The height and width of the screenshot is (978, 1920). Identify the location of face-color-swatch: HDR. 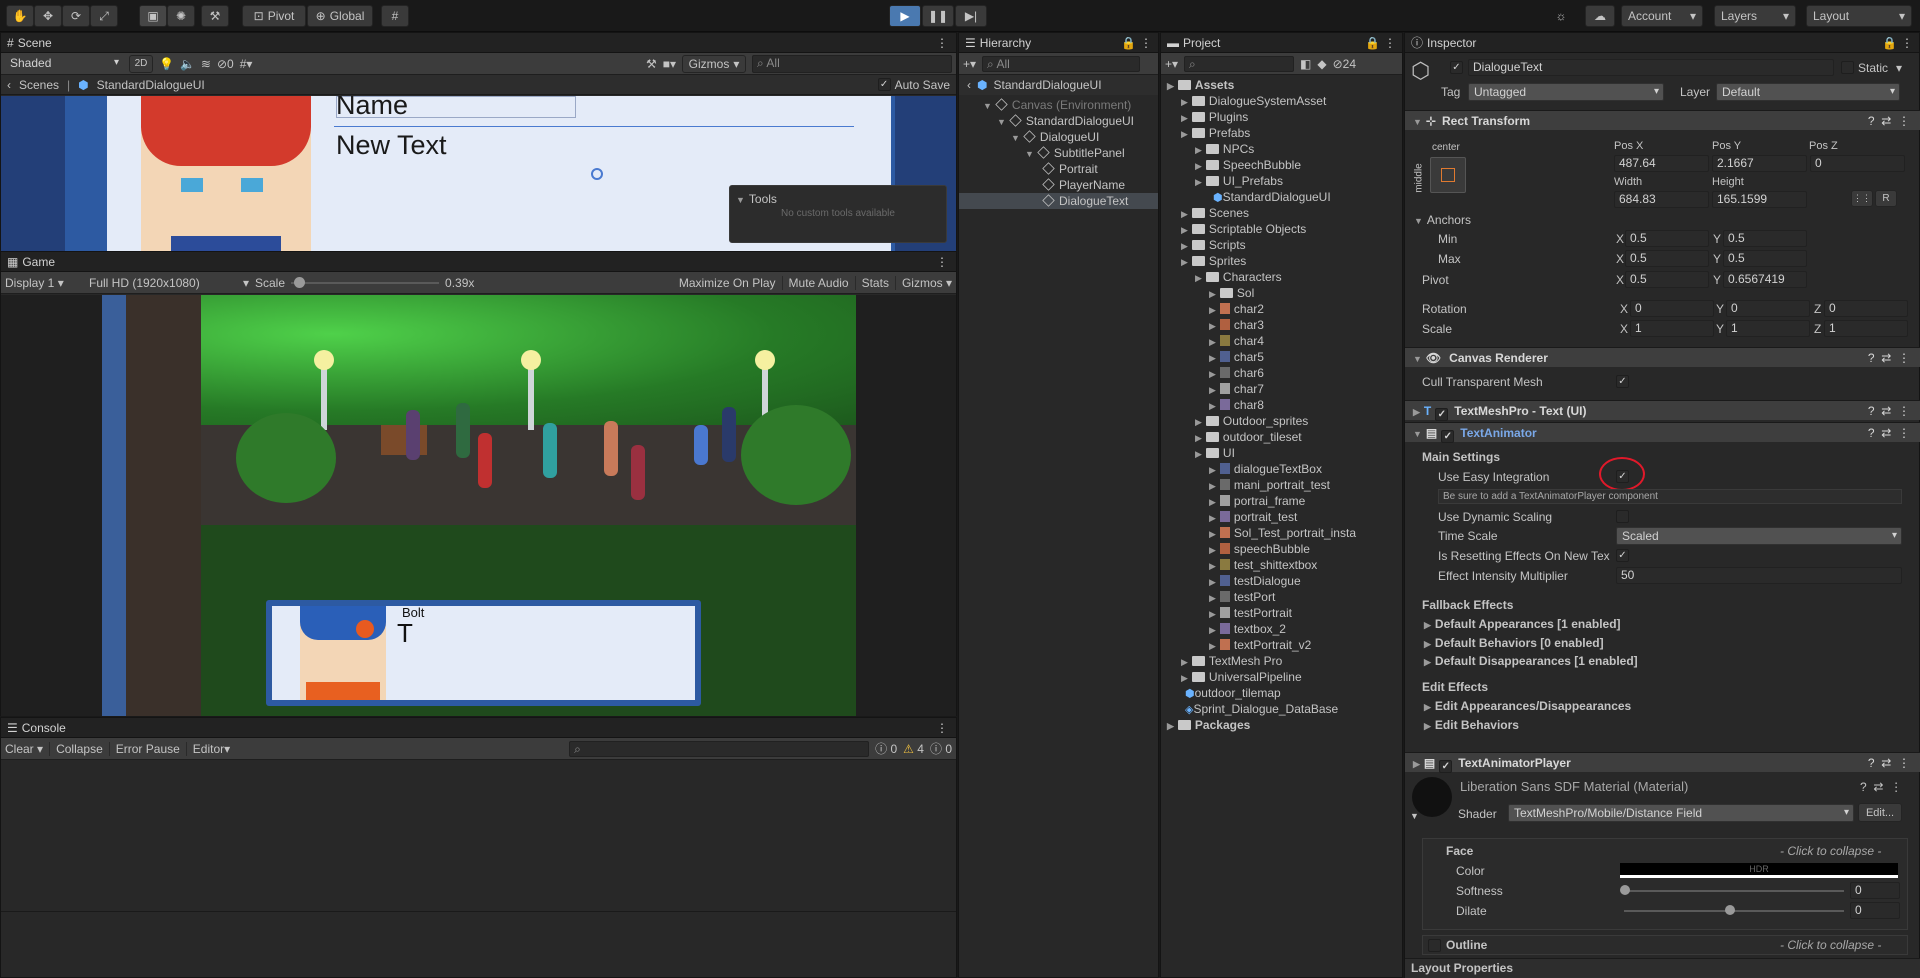
(1759, 870).